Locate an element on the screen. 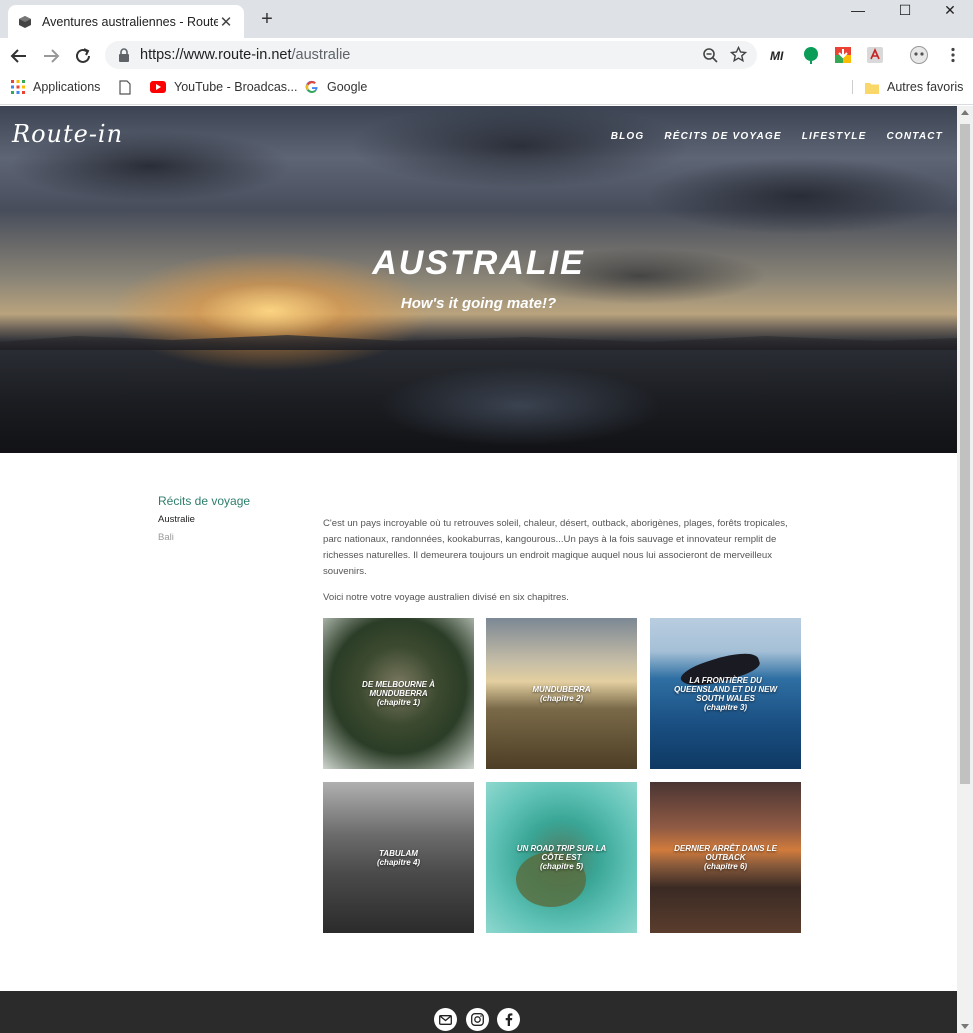  maximize-button: ☐ is located at coordinates (905, 12).